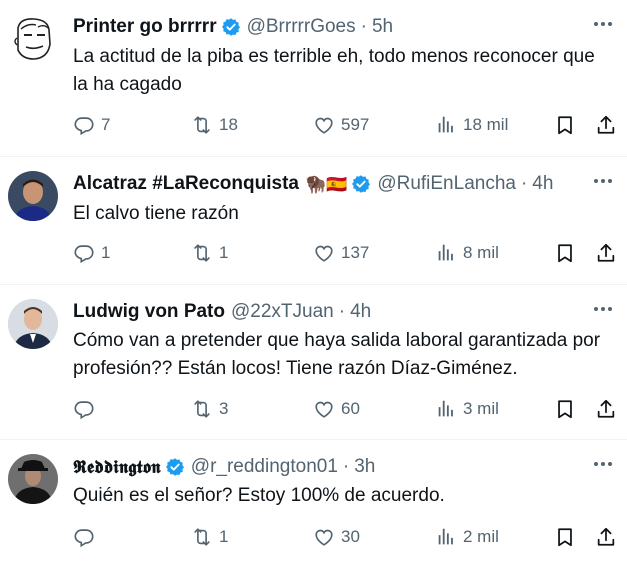  I want to click on action-bar: 1 30 2 mil, so click(346, 537).